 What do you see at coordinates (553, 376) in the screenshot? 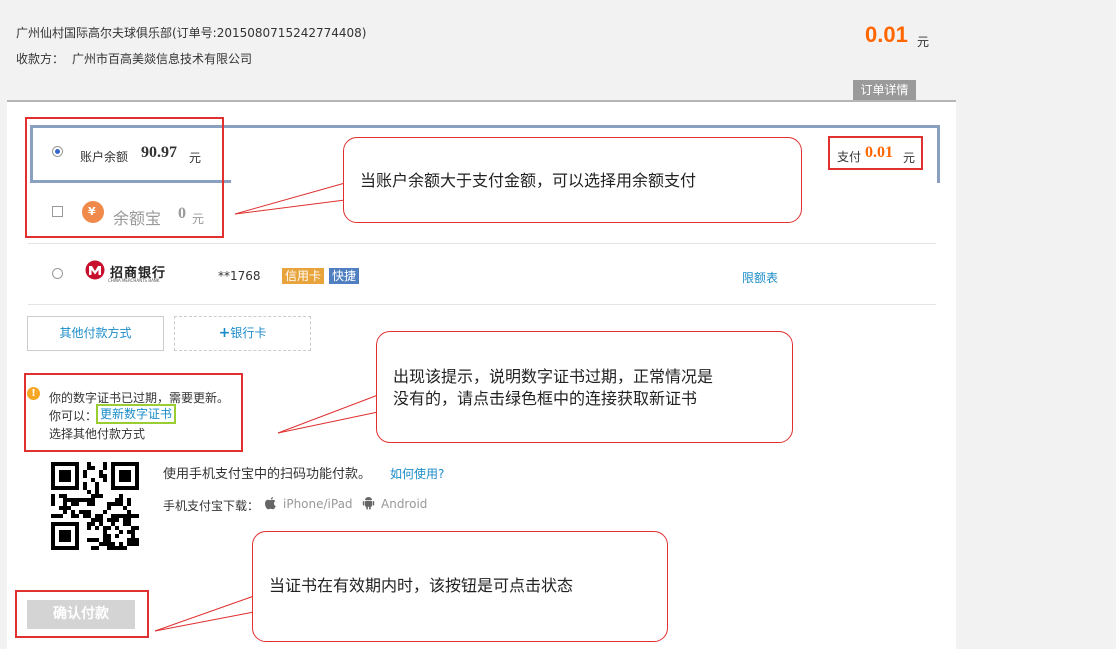
I see `certificate-callout-line1: 出现该提示，说明数字证书过期，正常情况是` at bounding box center [553, 376].